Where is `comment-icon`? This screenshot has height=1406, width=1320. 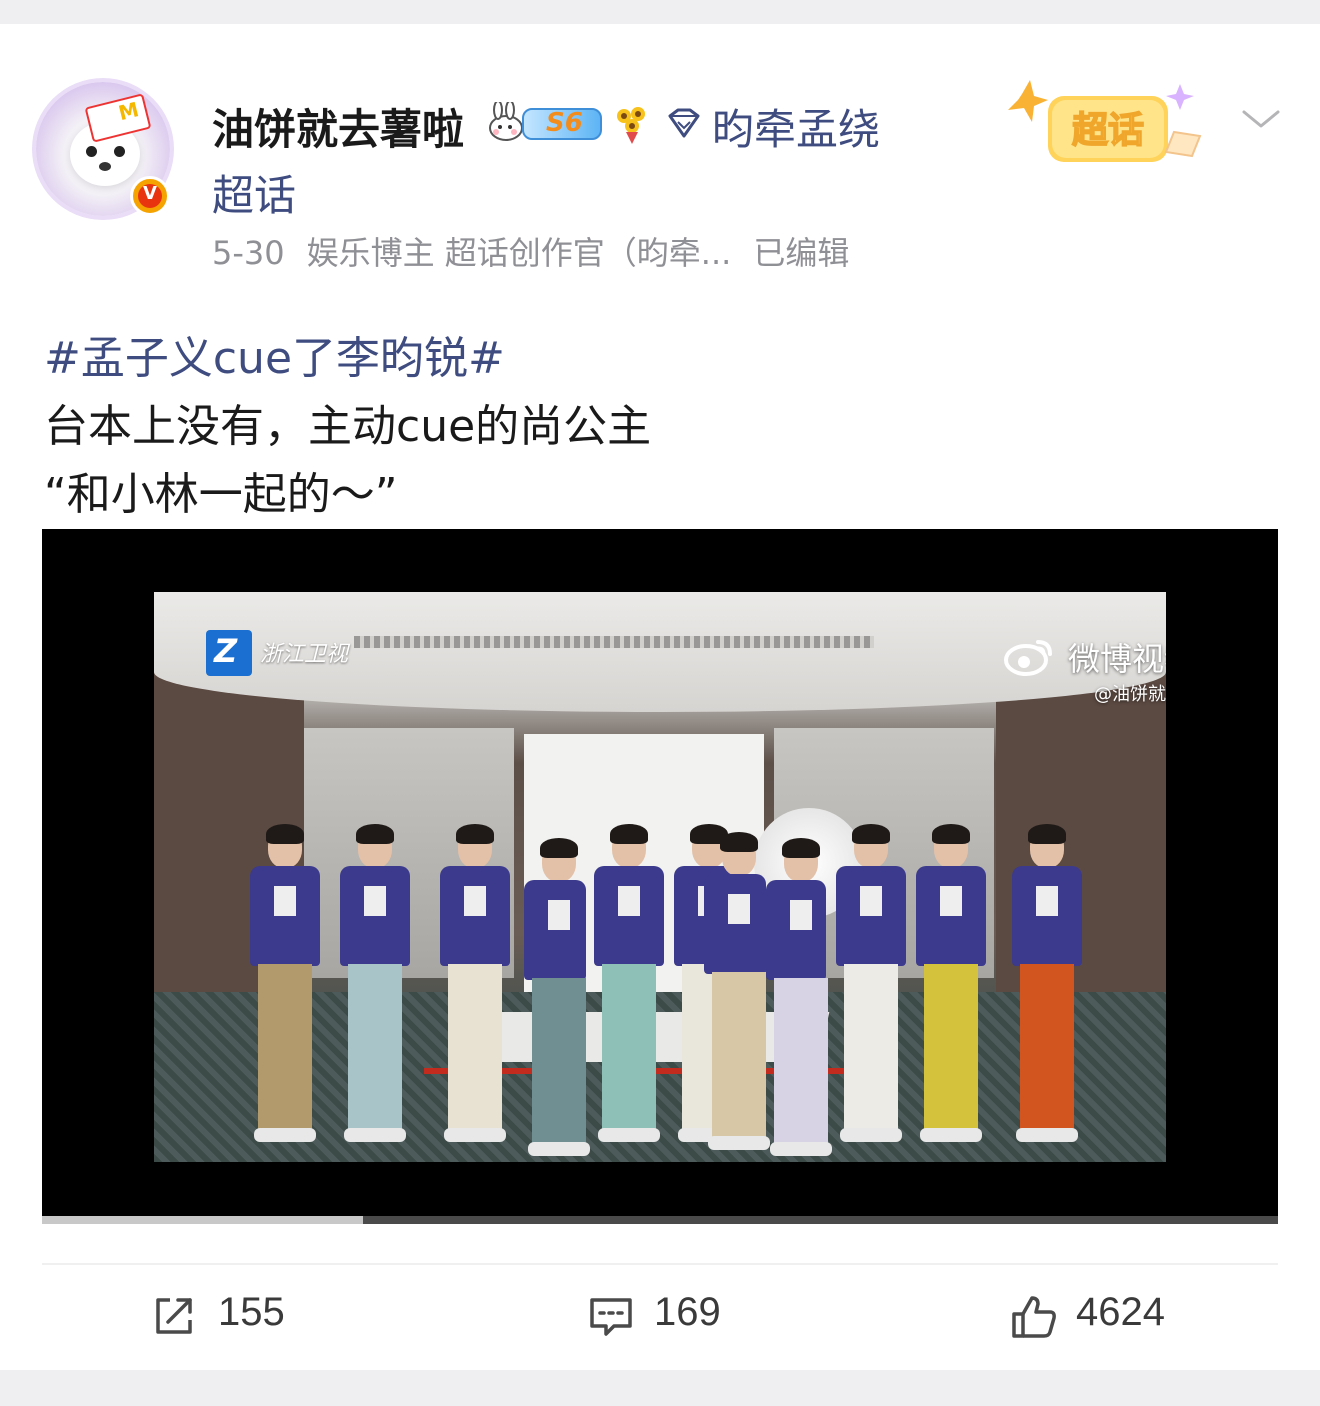
comment-icon is located at coordinates (611, 1317).